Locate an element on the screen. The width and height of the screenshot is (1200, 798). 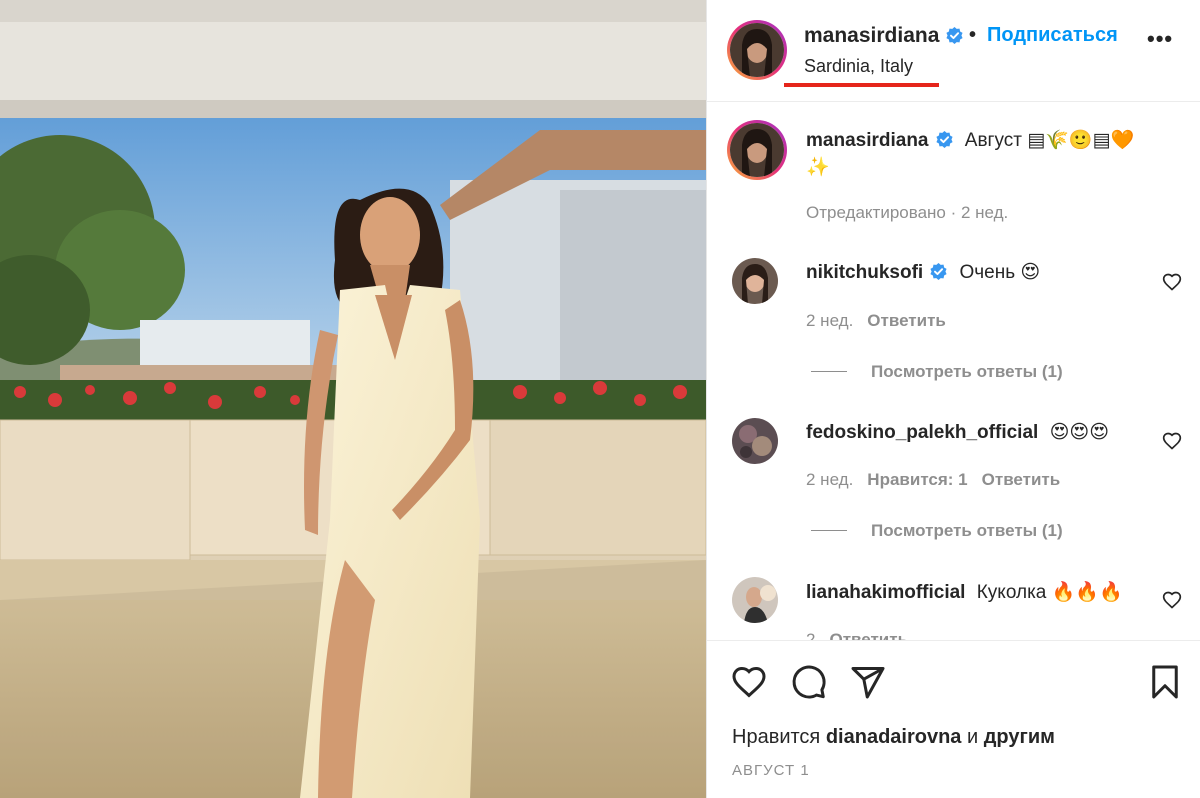
comment-text: lianahakimofficial Куколка 🔥🔥🔥 is located at coordinates (964, 592).